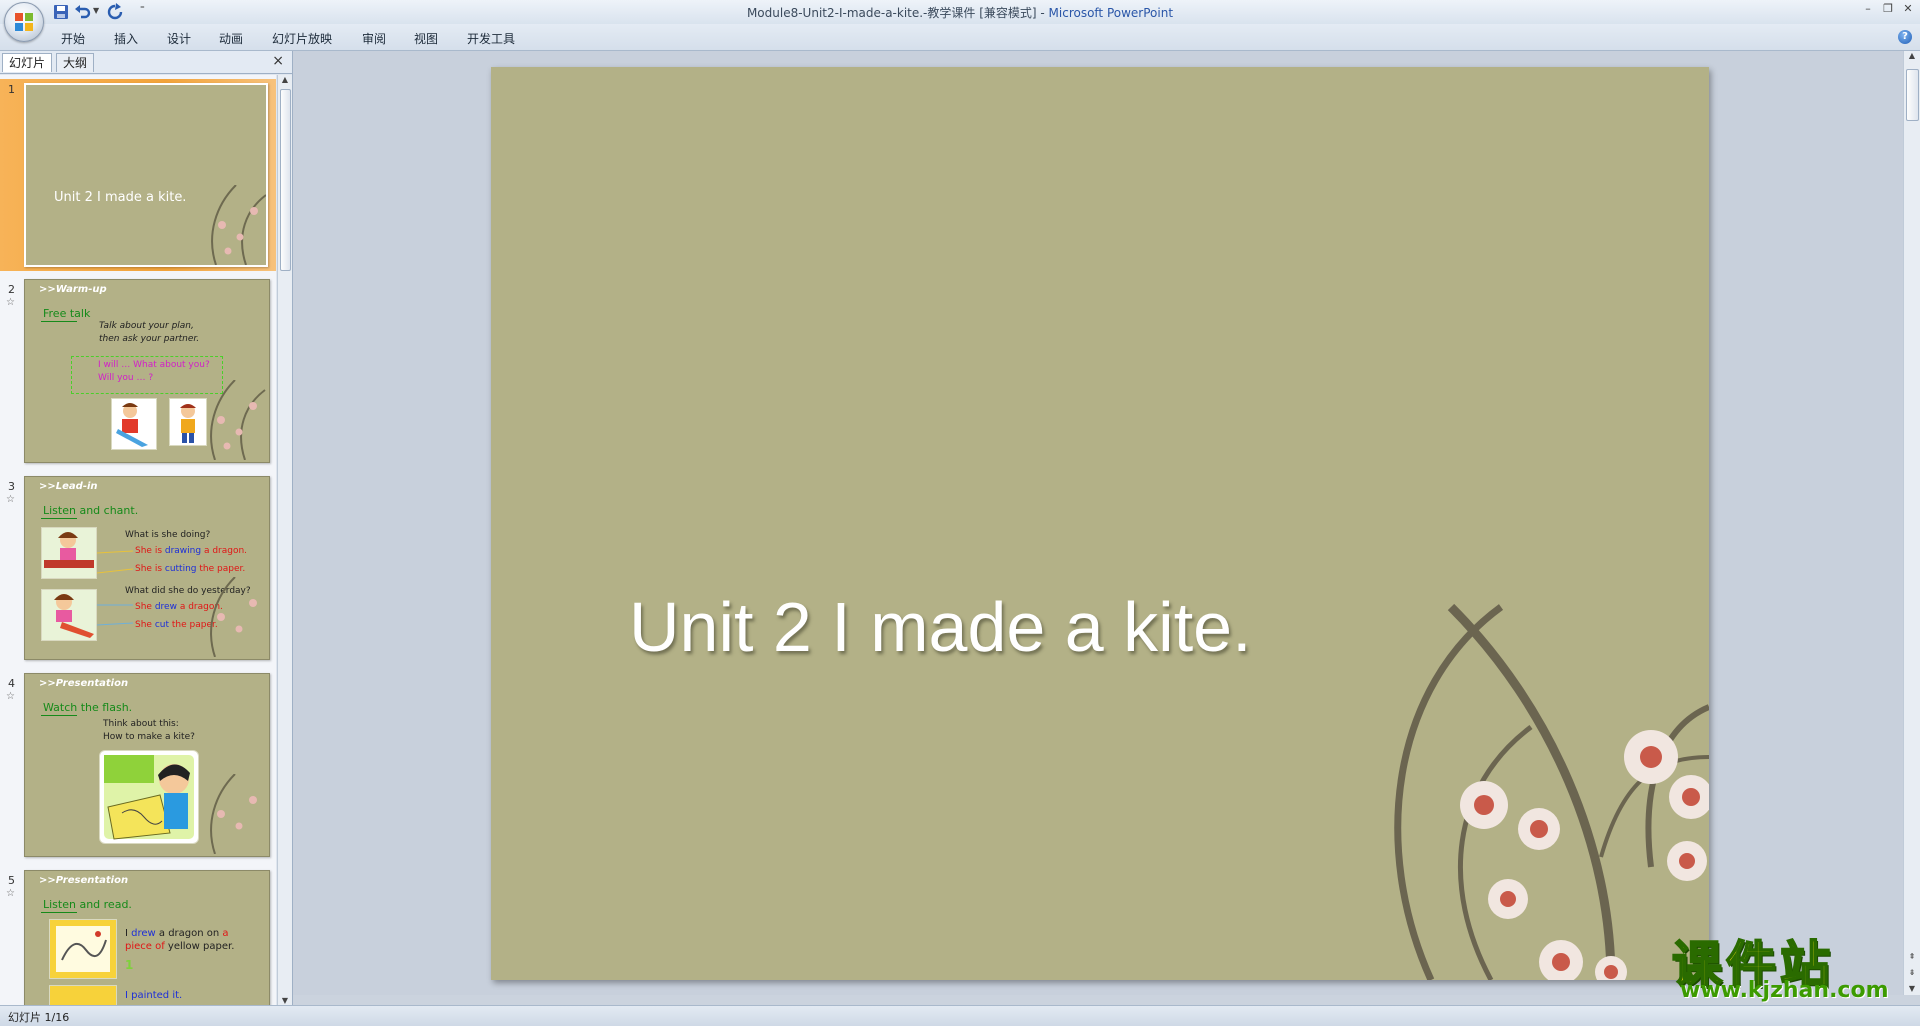 This screenshot has width=1920, height=1026. What do you see at coordinates (1551, 791) in the screenshot?
I see `floral-branch-icon` at bounding box center [1551, 791].